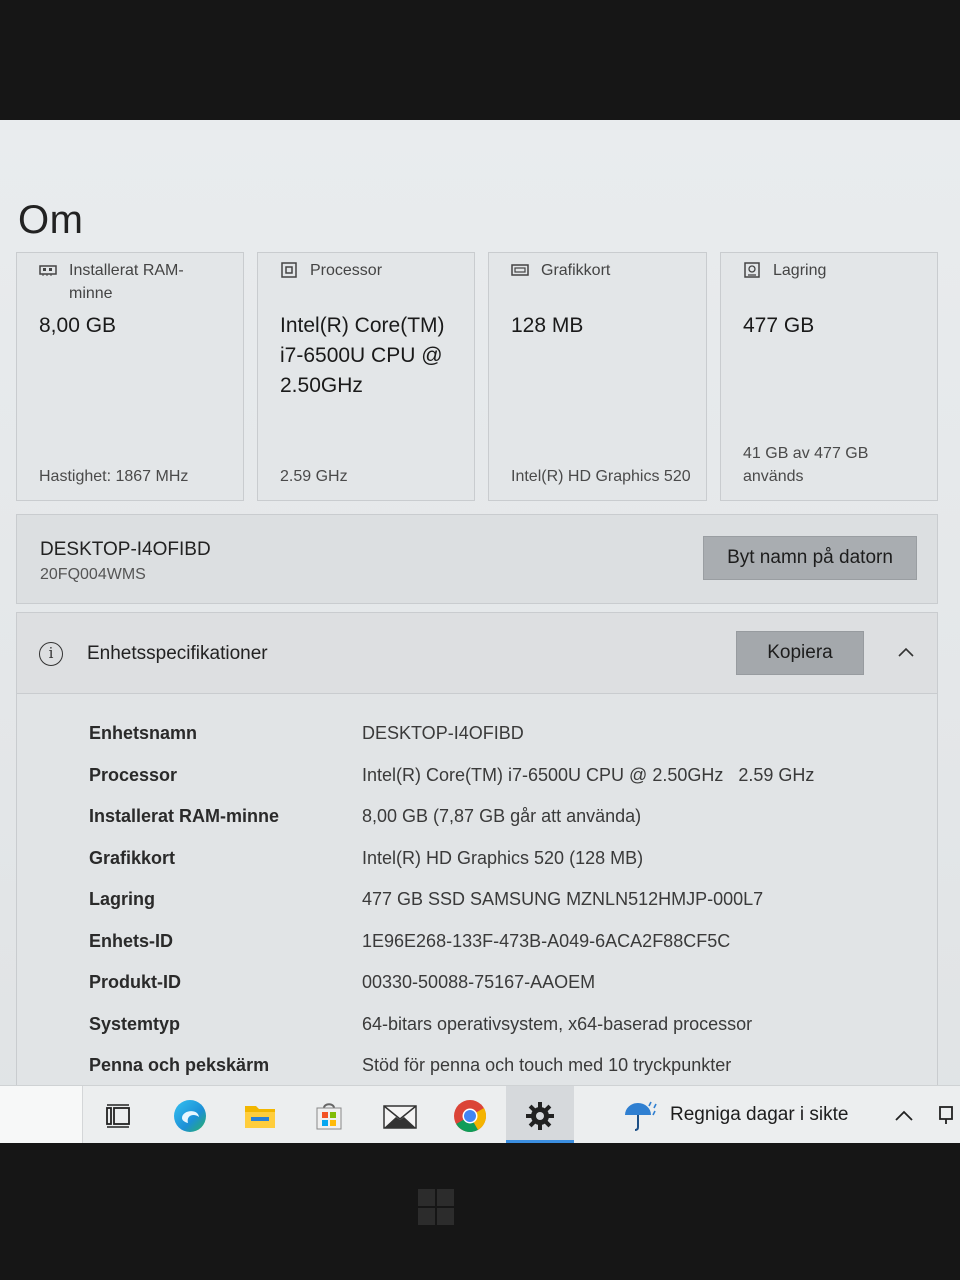 Image resolution: width=960 pixels, height=1280 pixels. Describe the element at coordinates (131, 940) in the screenshot. I see `spec-key: Enhets-ID` at that location.